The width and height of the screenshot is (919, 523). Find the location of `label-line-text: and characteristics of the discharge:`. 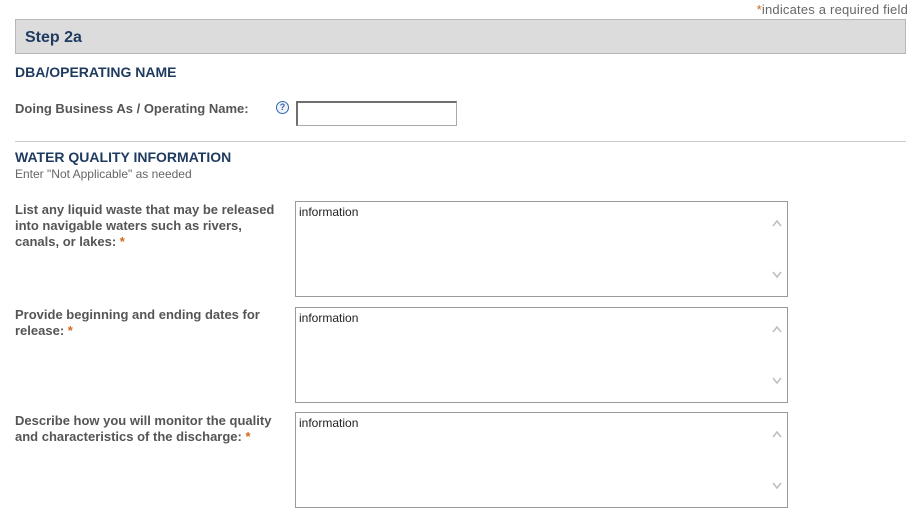

label-line-text: and characteristics of the discharge: is located at coordinates (128, 436).